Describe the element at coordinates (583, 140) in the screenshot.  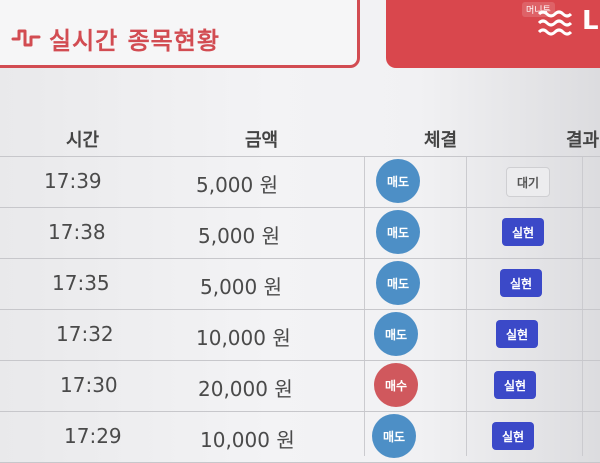
I see `column-header-result: 결과` at that location.